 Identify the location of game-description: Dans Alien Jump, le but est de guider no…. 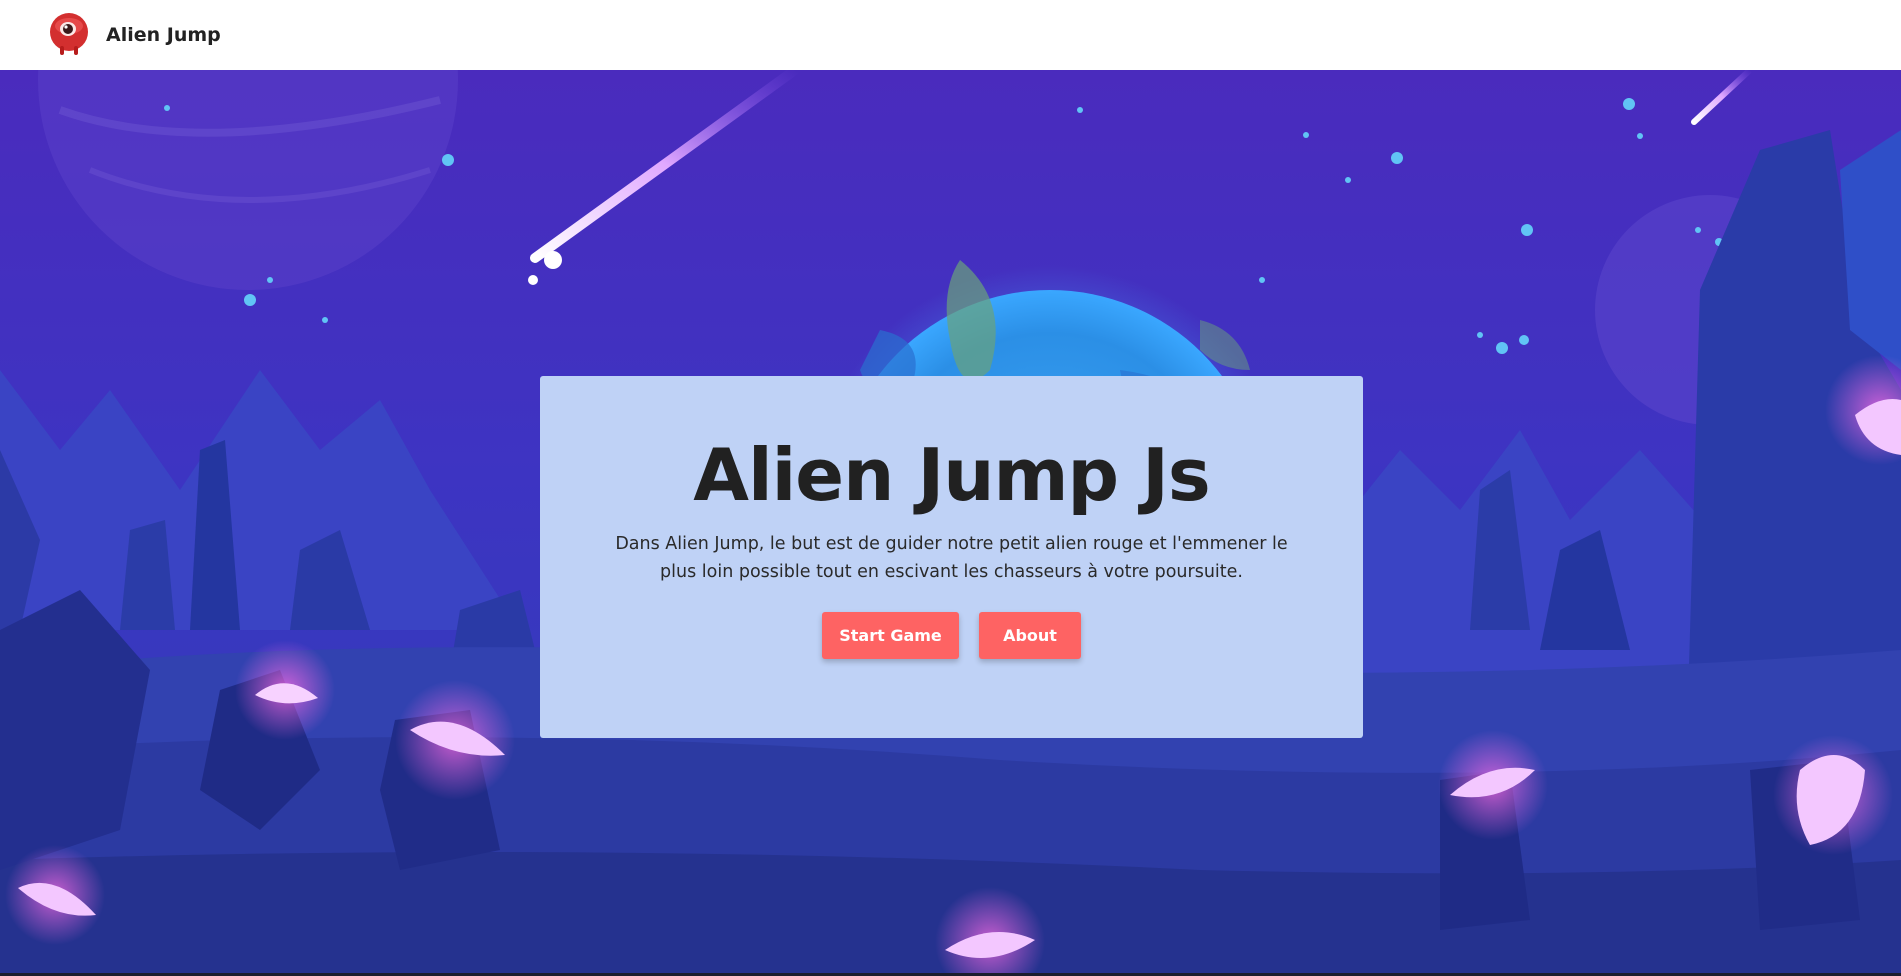
(951, 557).